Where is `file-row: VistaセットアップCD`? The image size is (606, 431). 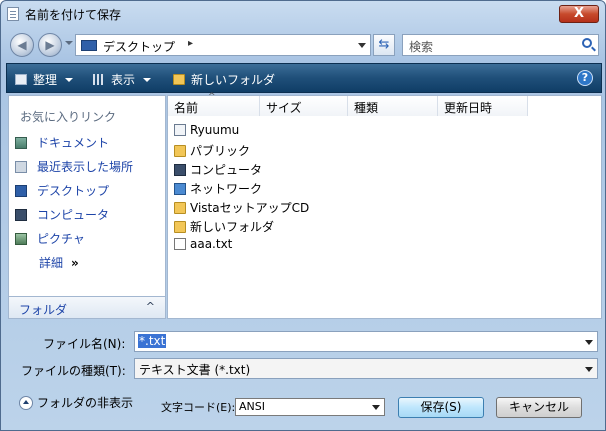
file-row: VistaセットアップCD is located at coordinates (241, 207).